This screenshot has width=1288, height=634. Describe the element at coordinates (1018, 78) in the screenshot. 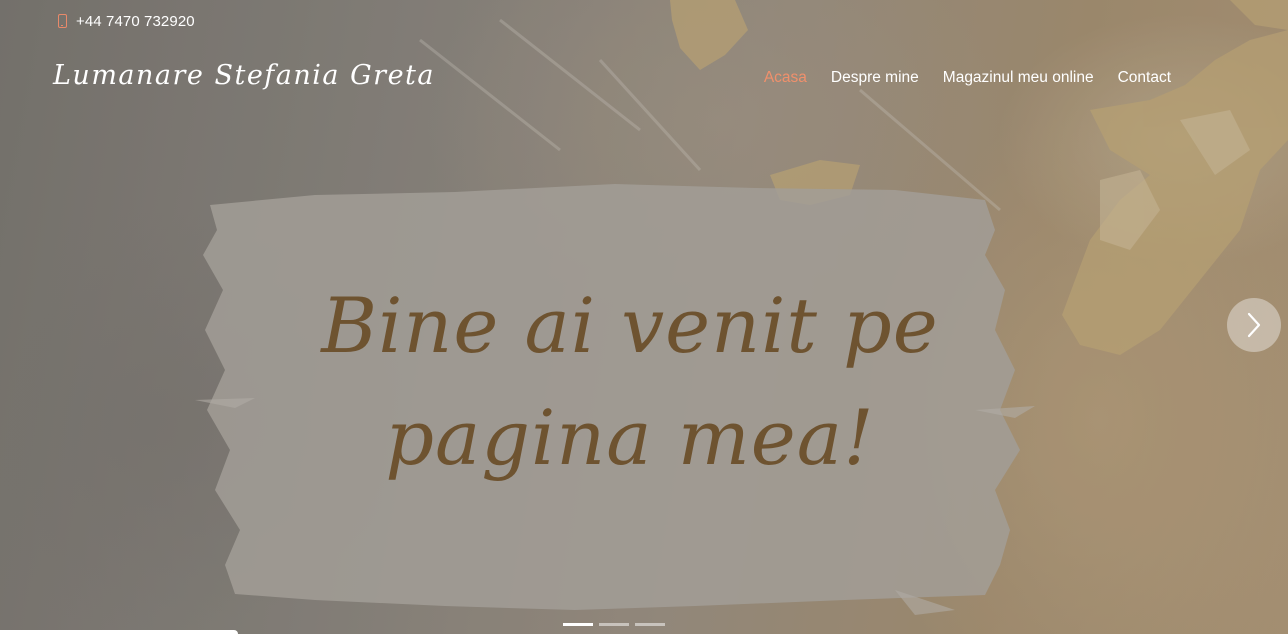

I see `nav-item-magazinul-meu-online: Magazinul meu online` at that location.